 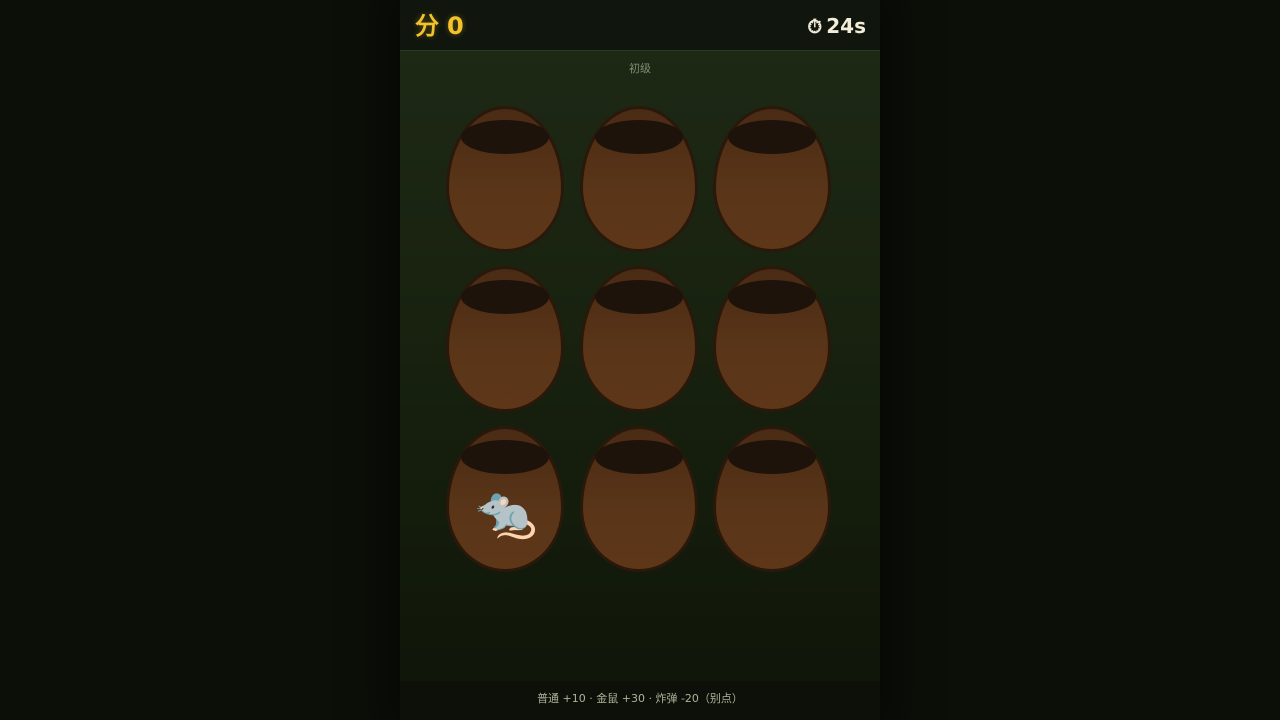 I want to click on timer-display: ⏱ 24s, so click(x=836, y=26).